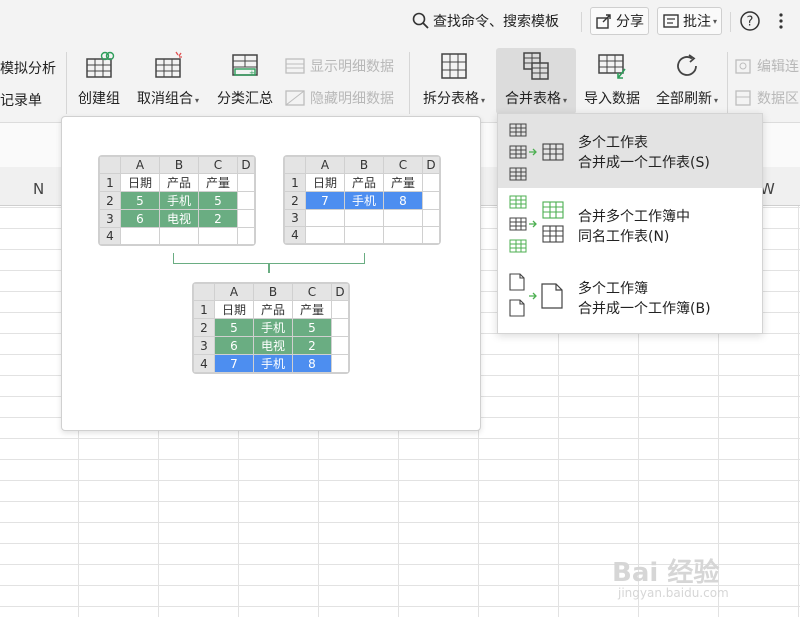 The width and height of the screenshot is (800, 617). I want to click on column-header-n: N, so click(38, 189).